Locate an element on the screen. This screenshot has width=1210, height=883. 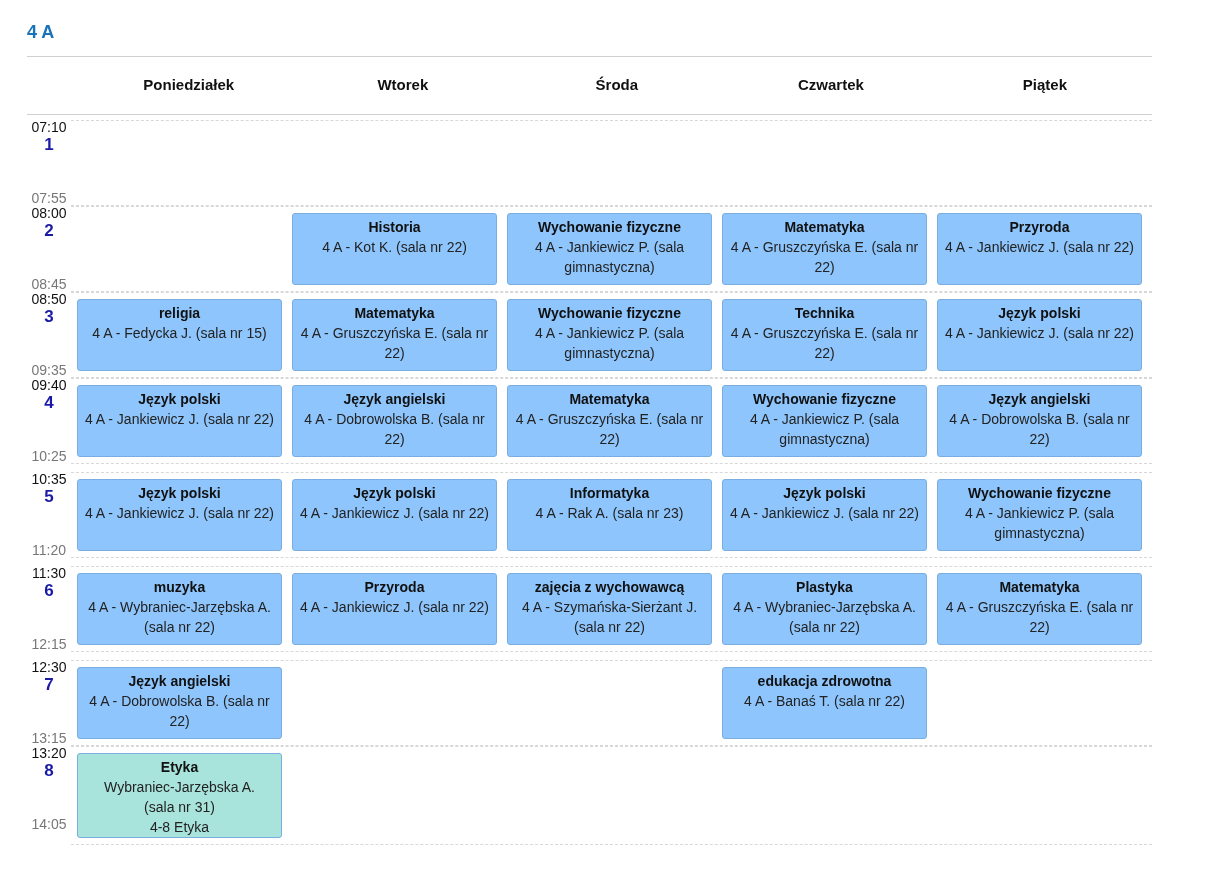
lesson-number: 7 is located at coordinates (49, 685).